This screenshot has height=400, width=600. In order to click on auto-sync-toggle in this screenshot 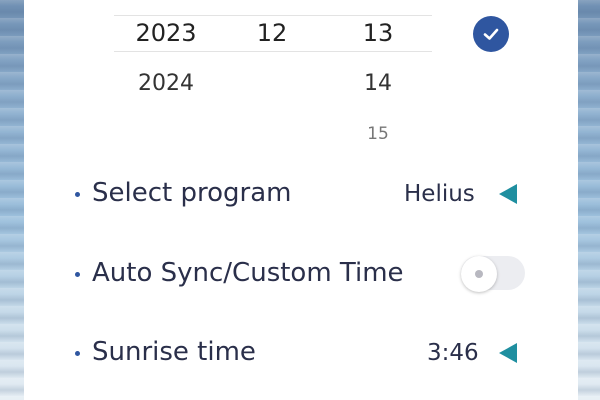, I will do `click(493, 274)`.